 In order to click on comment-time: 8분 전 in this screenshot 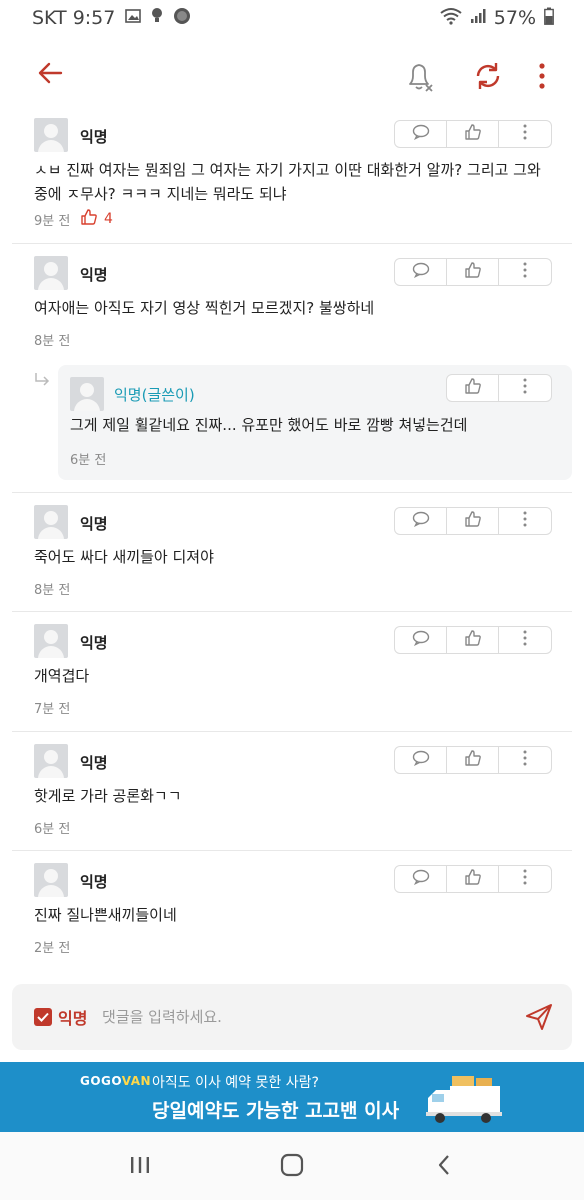, I will do `click(52, 341)`.